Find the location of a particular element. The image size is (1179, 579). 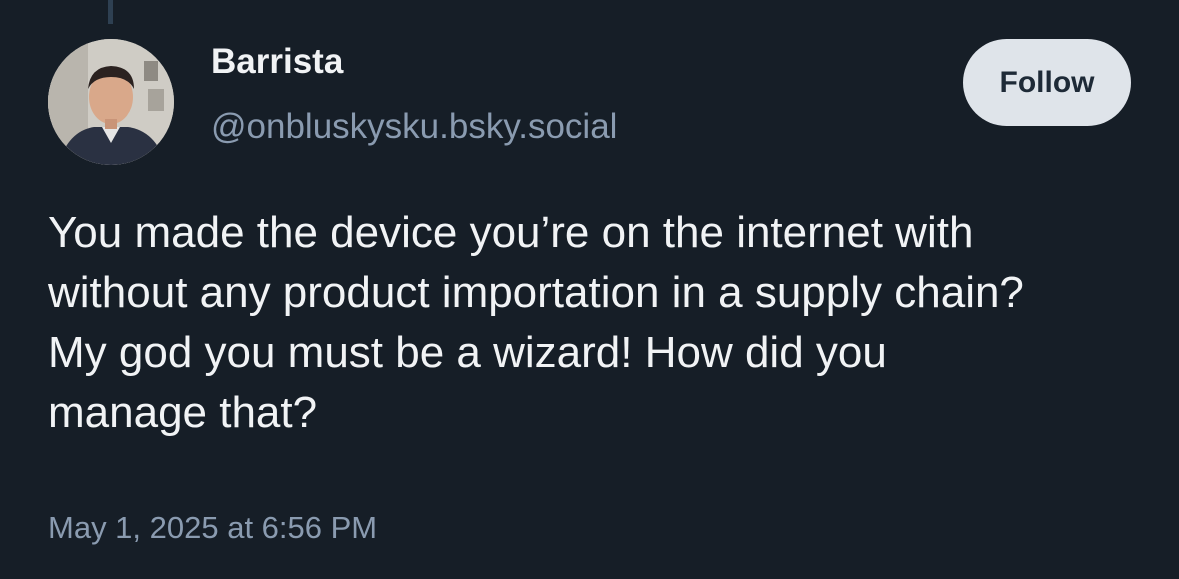

avatar is located at coordinates (111, 102).